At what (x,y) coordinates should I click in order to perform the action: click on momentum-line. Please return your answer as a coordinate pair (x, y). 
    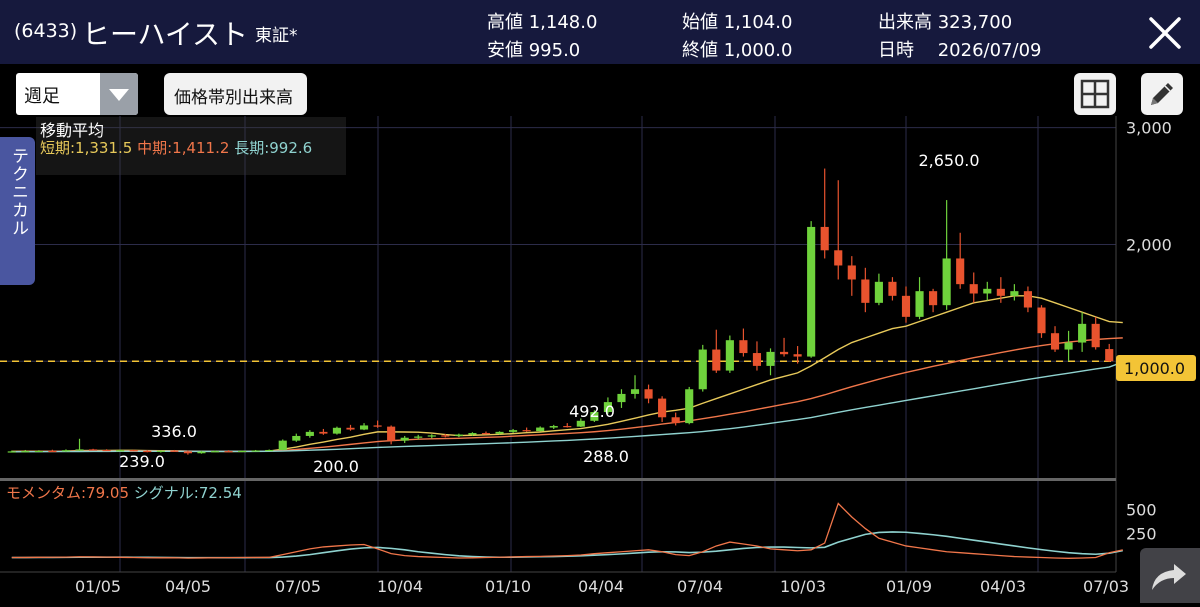
    Looking at the image, I should click on (567, 530).